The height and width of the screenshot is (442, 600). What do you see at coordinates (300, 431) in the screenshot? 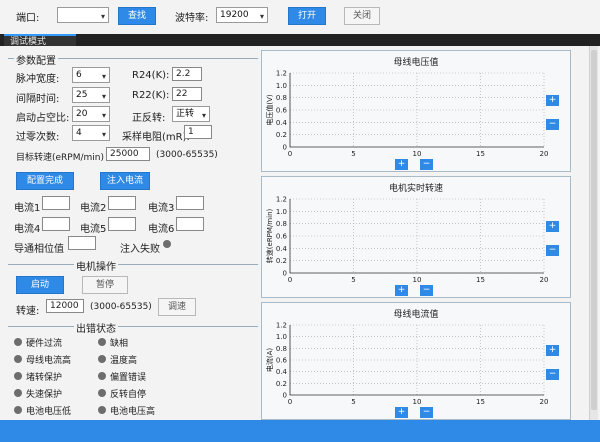
I see `status-bar` at bounding box center [300, 431].